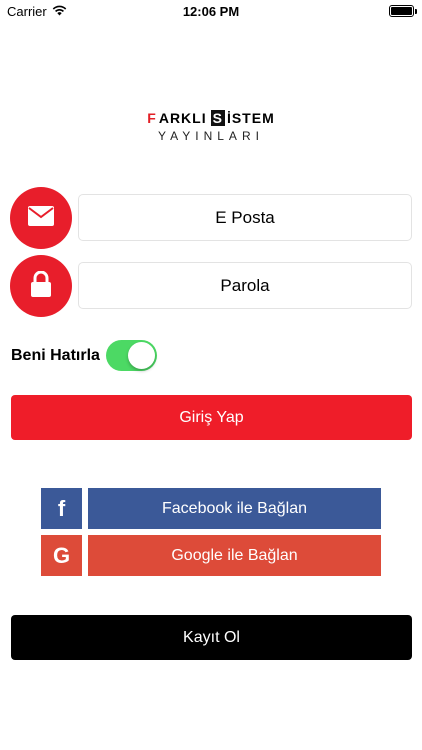 The image size is (422, 750). Describe the element at coordinates (211, 136) in the screenshot. I see `logo-subtitle: YAYINLARI` at that location.